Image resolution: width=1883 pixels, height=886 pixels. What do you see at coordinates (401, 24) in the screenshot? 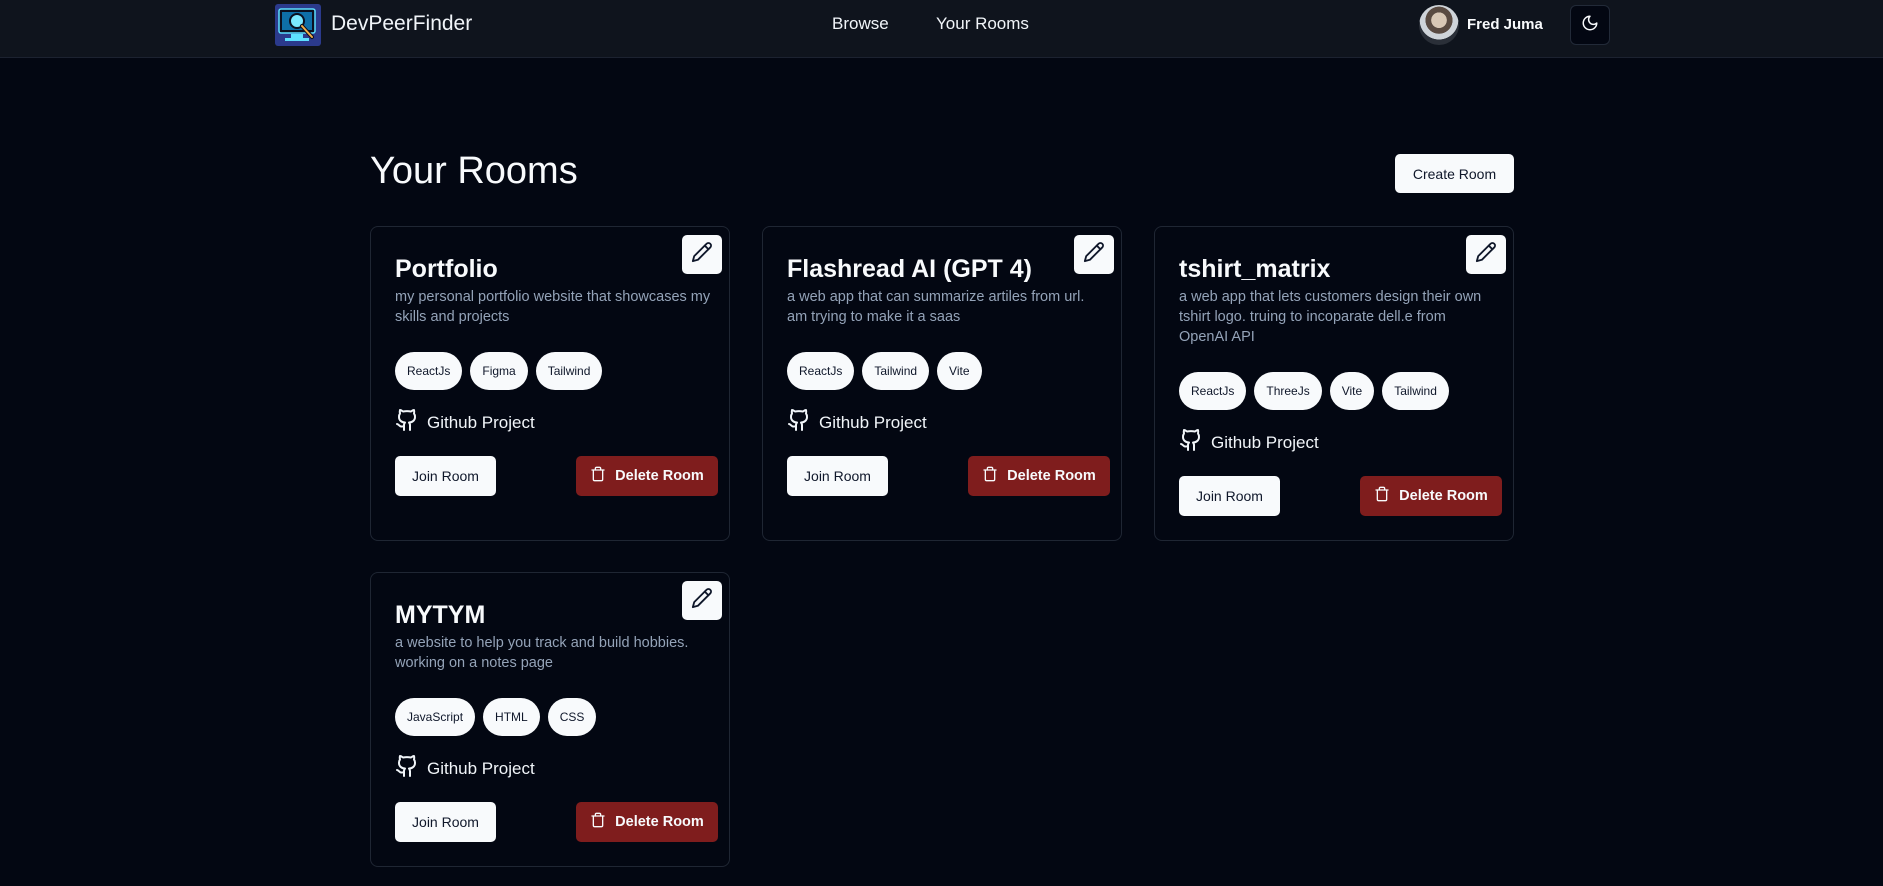
I see `brand-name: DevPeerFinder` at bounding box center [401, 24].